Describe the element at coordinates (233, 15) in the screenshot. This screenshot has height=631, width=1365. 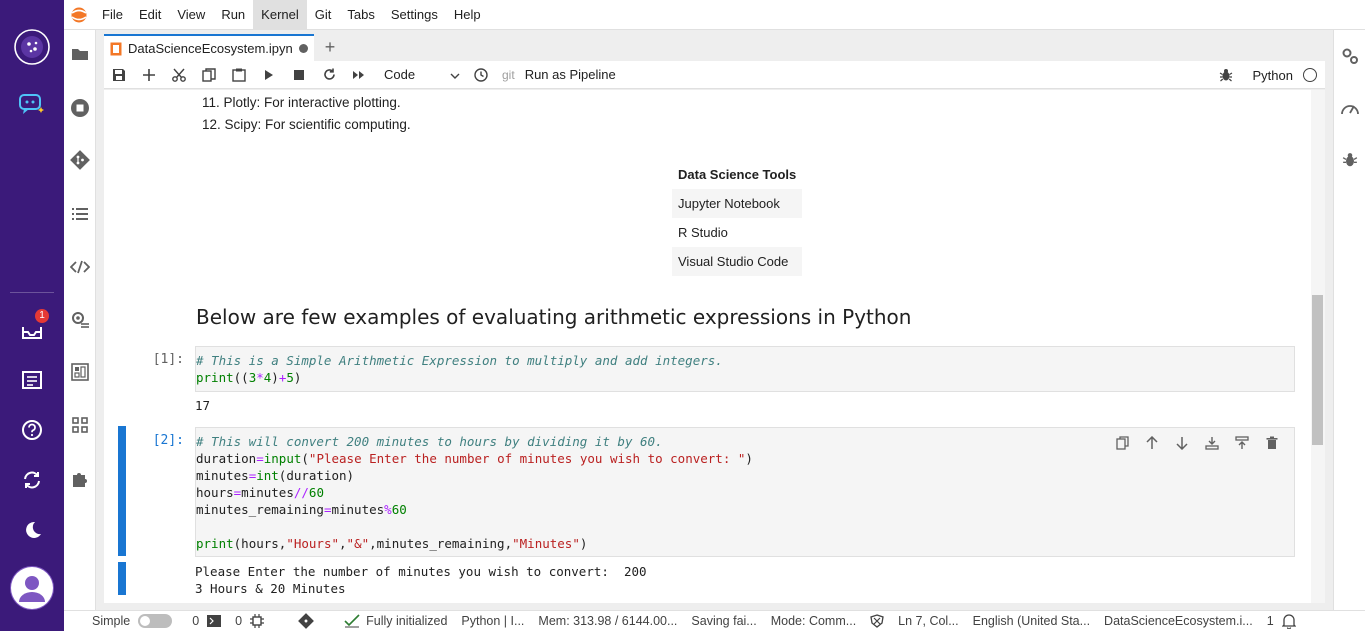
I see `menu-run: Run` at that location.